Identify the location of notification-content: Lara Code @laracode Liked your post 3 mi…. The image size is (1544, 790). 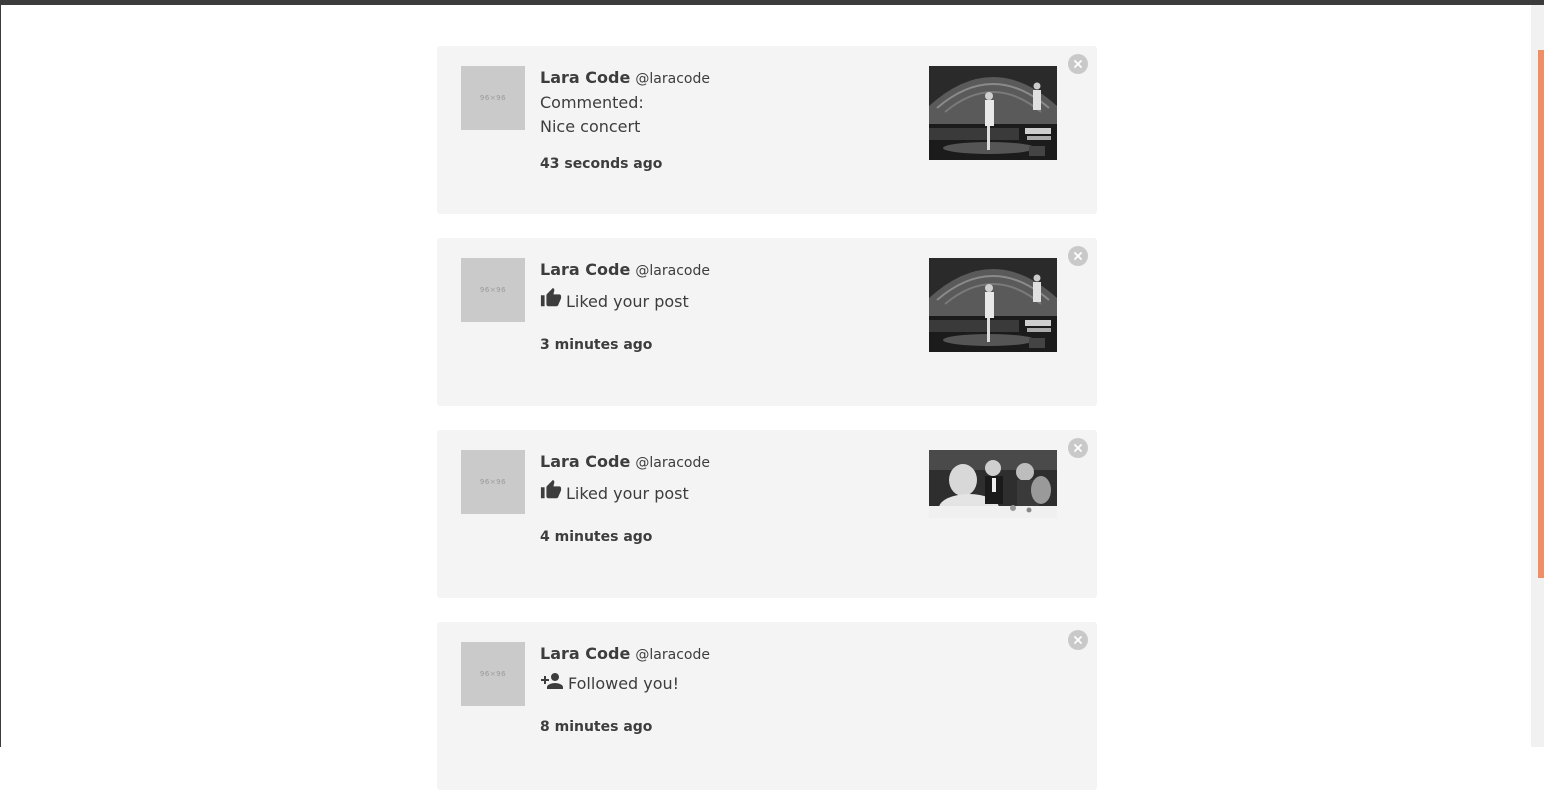
(730, 306).